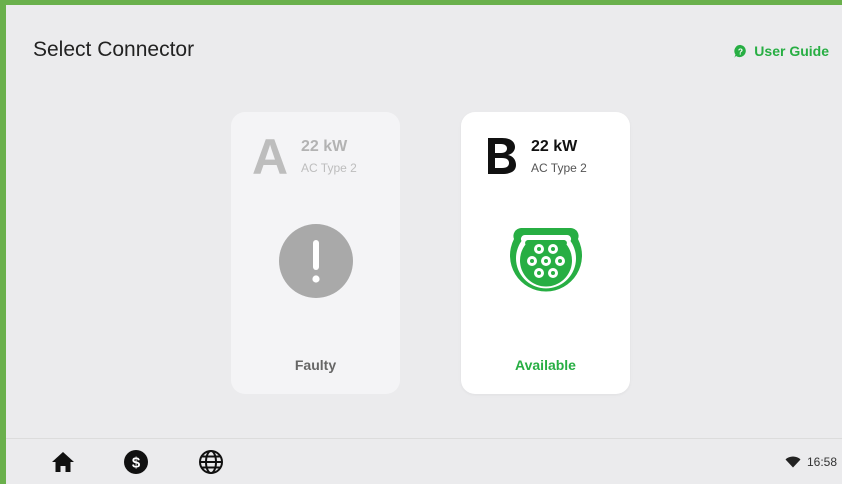 Image resolution: width=842 pixels, height=484 pixels. I want to click on help-bubble-icon: ?, so click(740, 51).